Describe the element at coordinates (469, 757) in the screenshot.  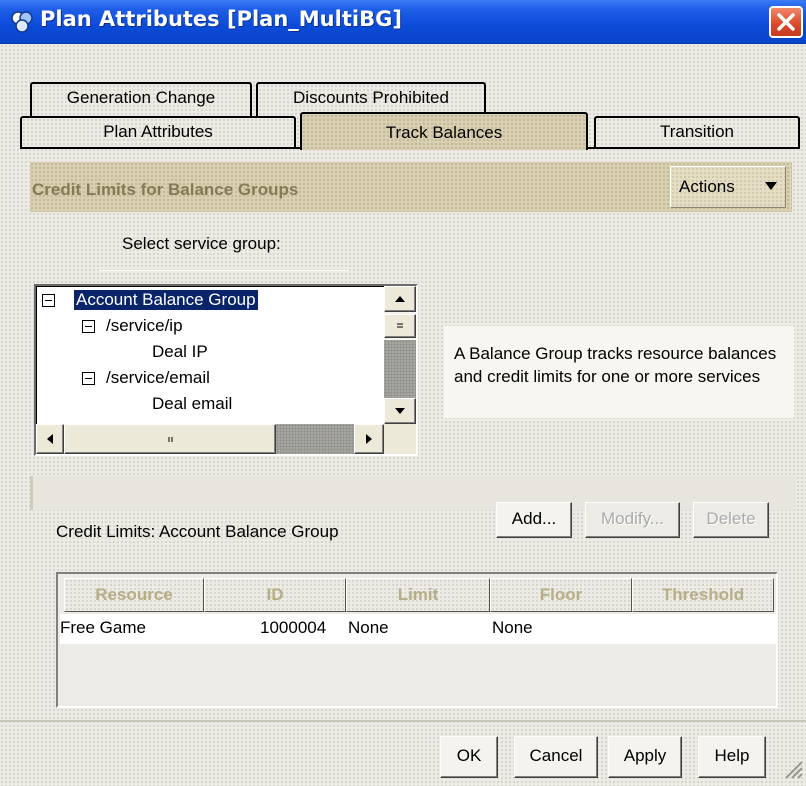
I see `ok-button: OK` at that location.